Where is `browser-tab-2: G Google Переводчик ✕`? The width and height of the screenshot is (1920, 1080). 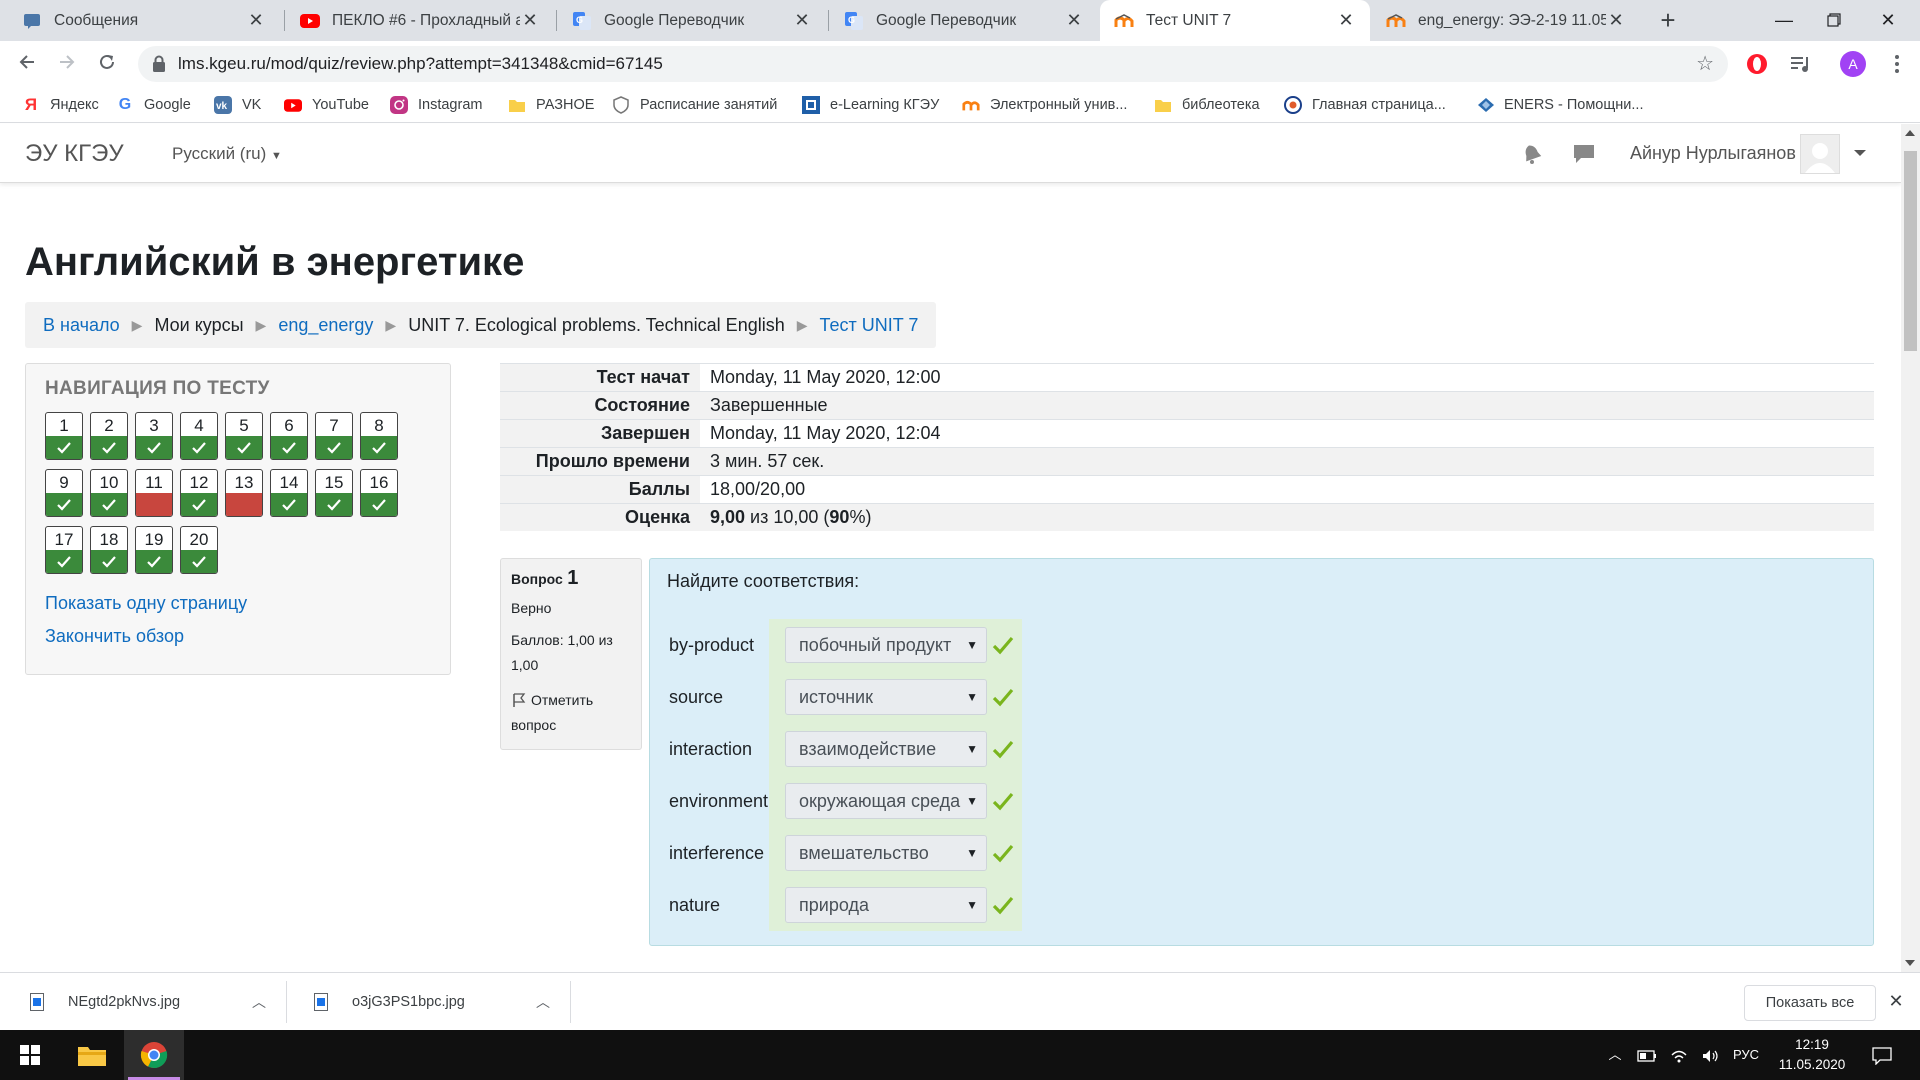
browser-tab-2: G Google Переводчик ✕ is located at coordinates (692, 20).